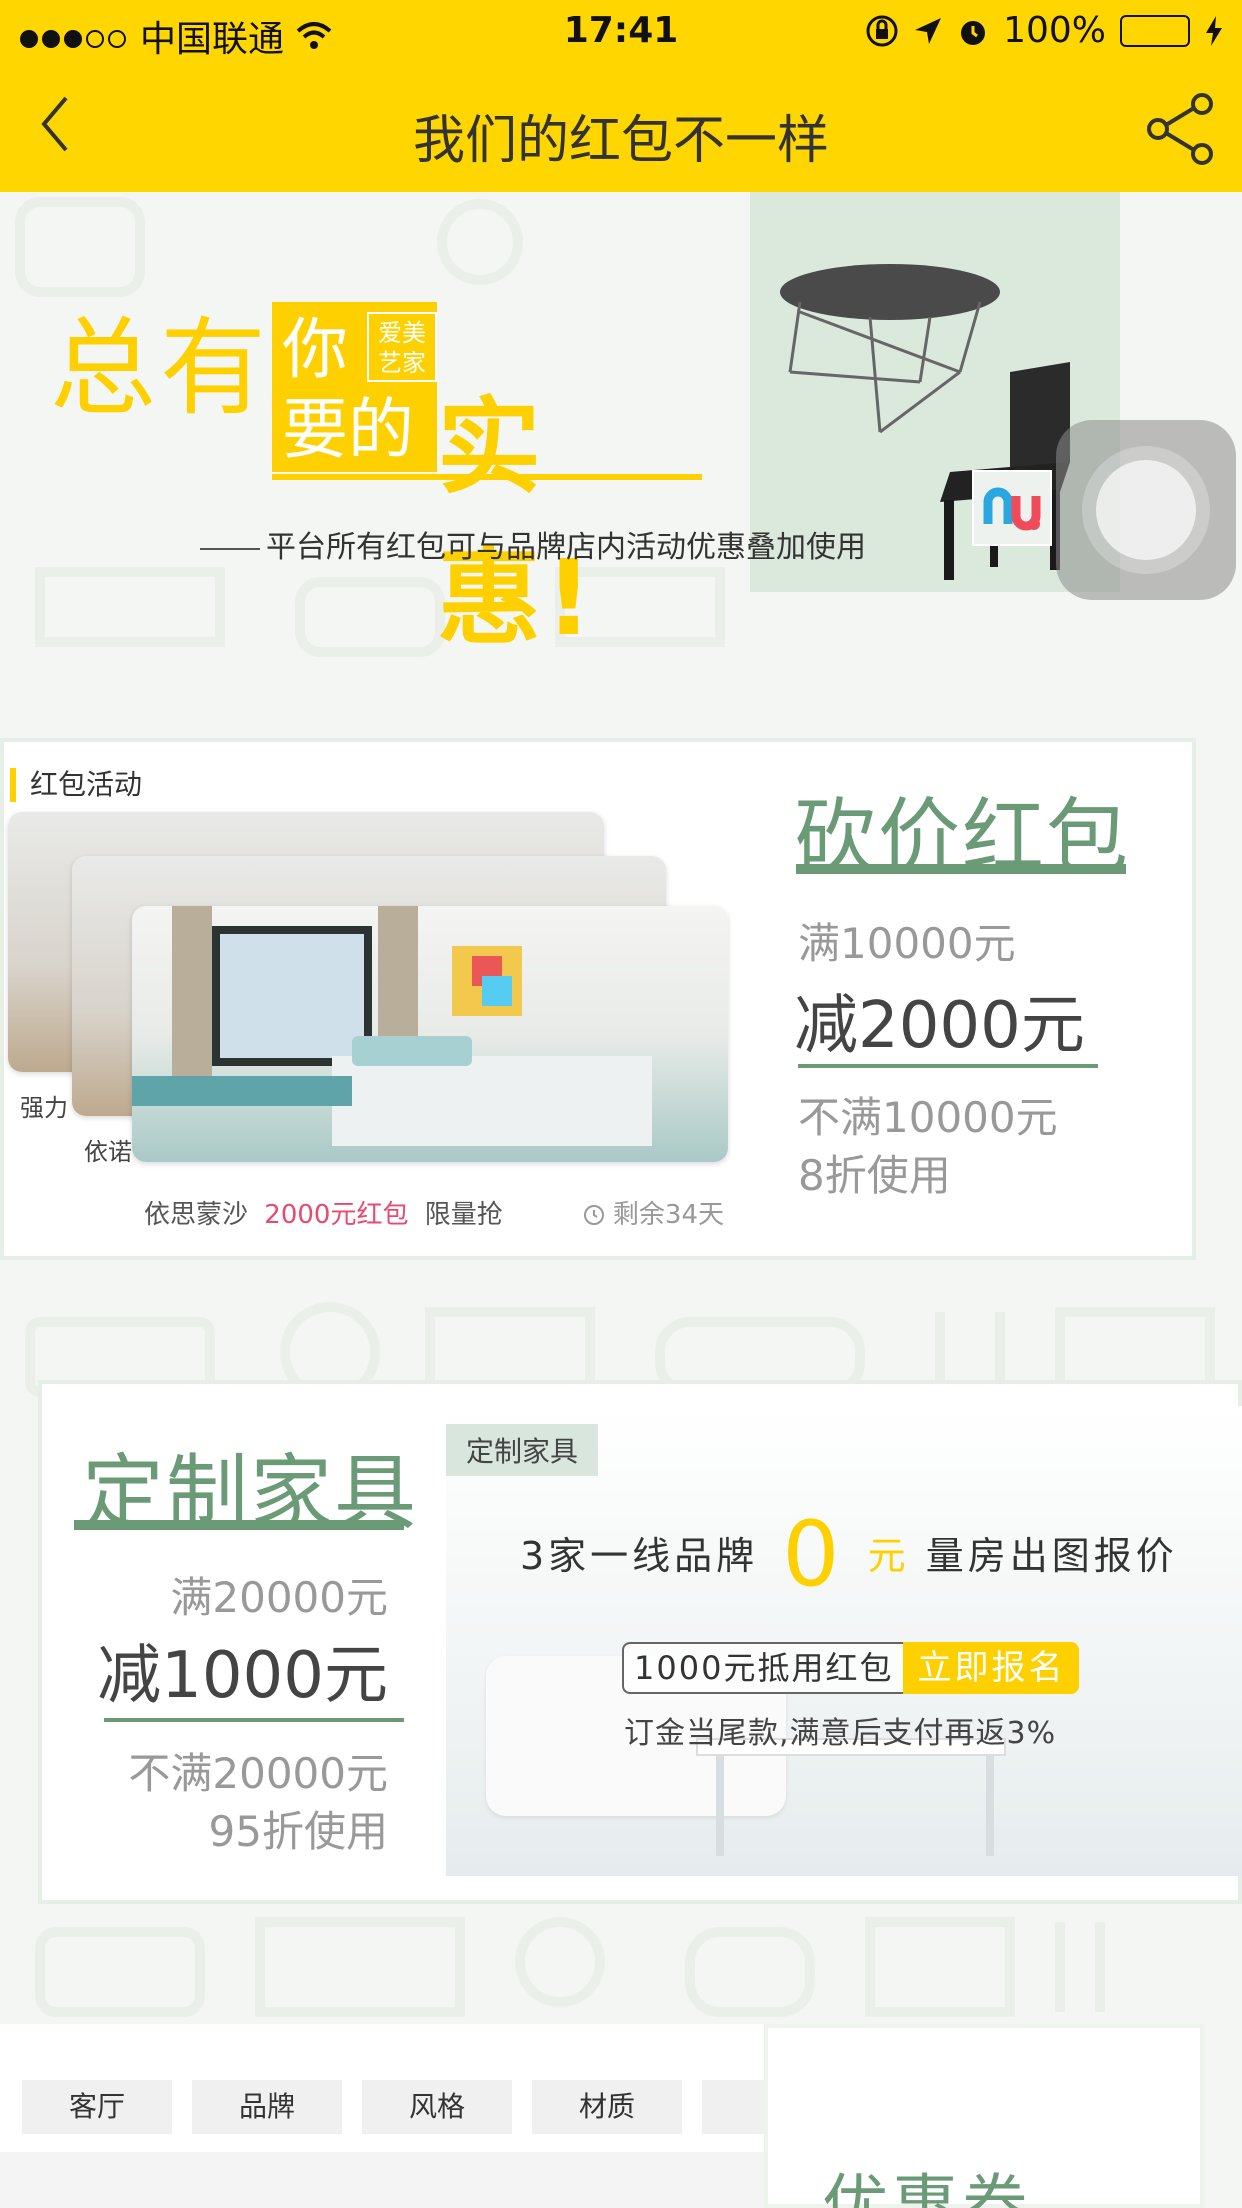 This screenshot has height=2208, width=1242. I want to click on share-button, so click(1181, 129).